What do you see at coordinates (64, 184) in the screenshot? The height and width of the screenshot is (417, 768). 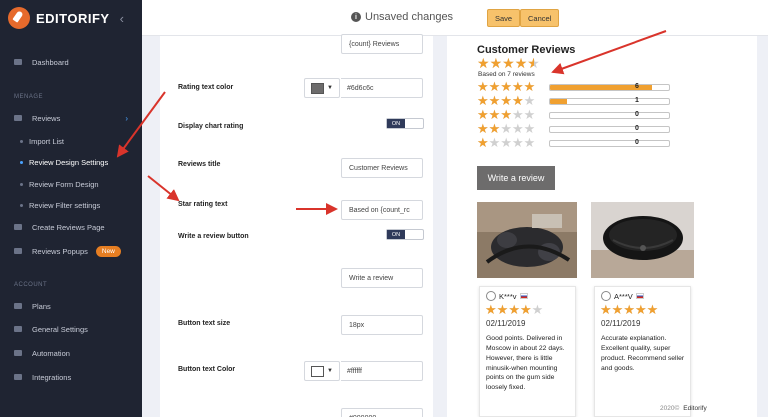 I see `sidebar-item-label: Review Form Design` at bounding box center [64, 184].